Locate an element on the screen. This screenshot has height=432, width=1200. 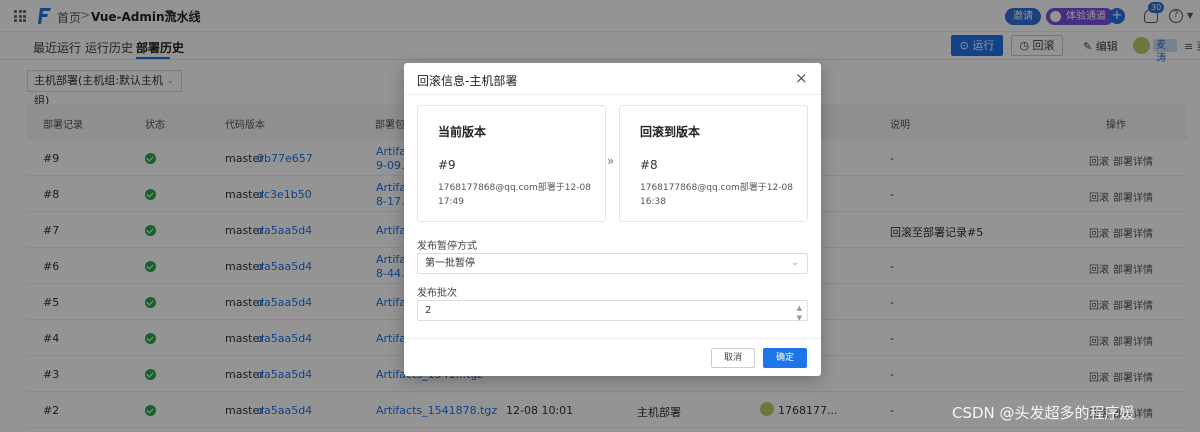
target-version-heading: 回滚到版本 is located at coordinates (670, 132).